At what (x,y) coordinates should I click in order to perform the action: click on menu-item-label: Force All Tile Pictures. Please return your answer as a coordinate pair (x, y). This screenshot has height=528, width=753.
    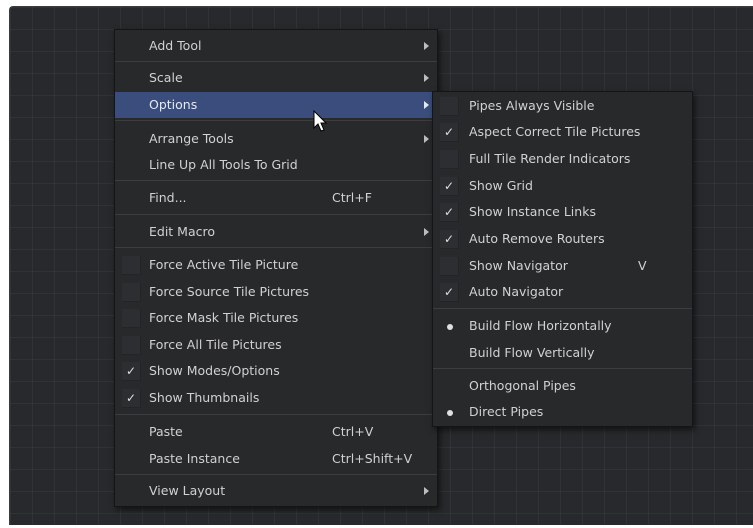
    Looking at the image, I should click on (215, 344).